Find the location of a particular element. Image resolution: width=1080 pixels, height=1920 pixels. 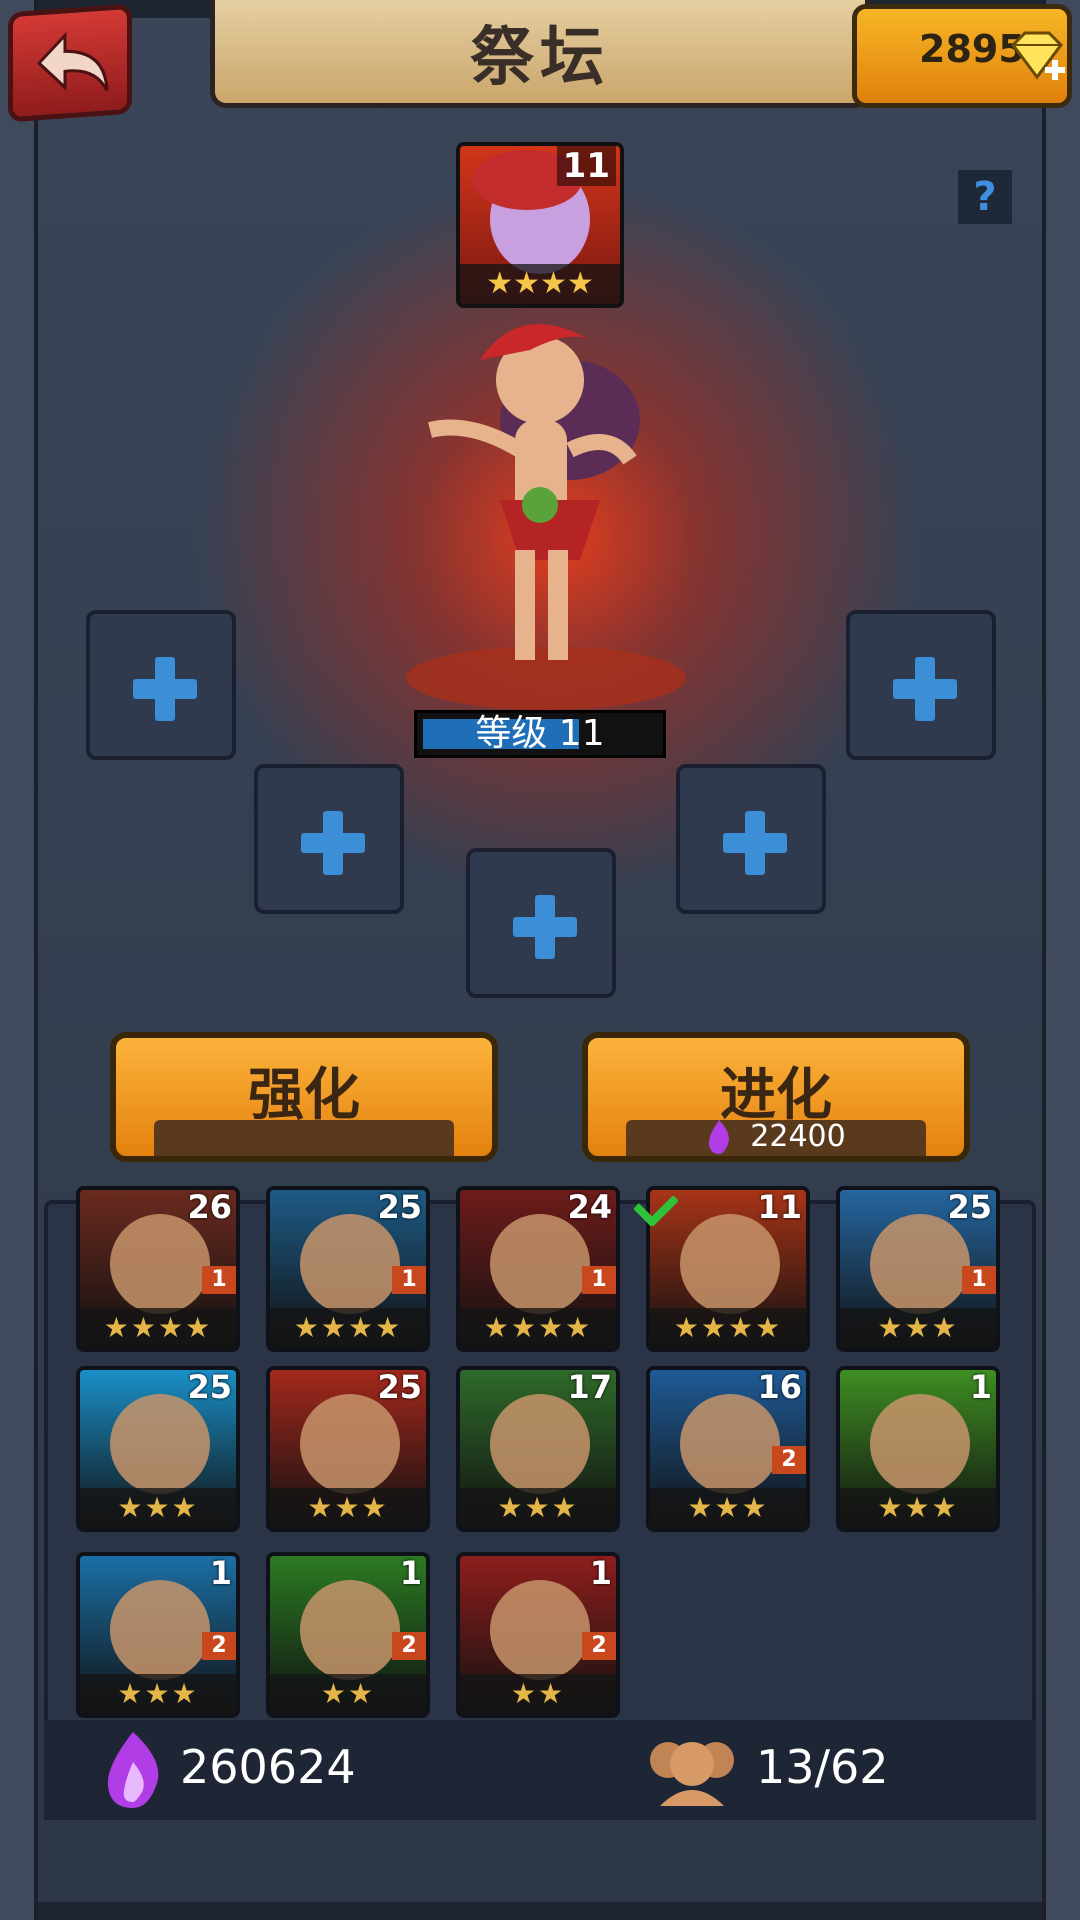

enhance-button-base is located at coordinates (304, 1138).